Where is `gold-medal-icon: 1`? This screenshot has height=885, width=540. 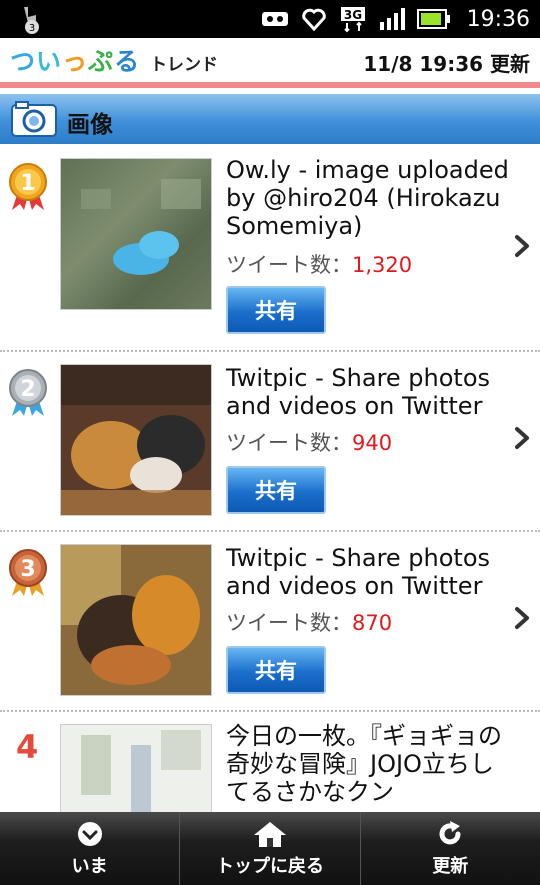
gold-medal-icon: 1 is located at coordinates (28, 186).